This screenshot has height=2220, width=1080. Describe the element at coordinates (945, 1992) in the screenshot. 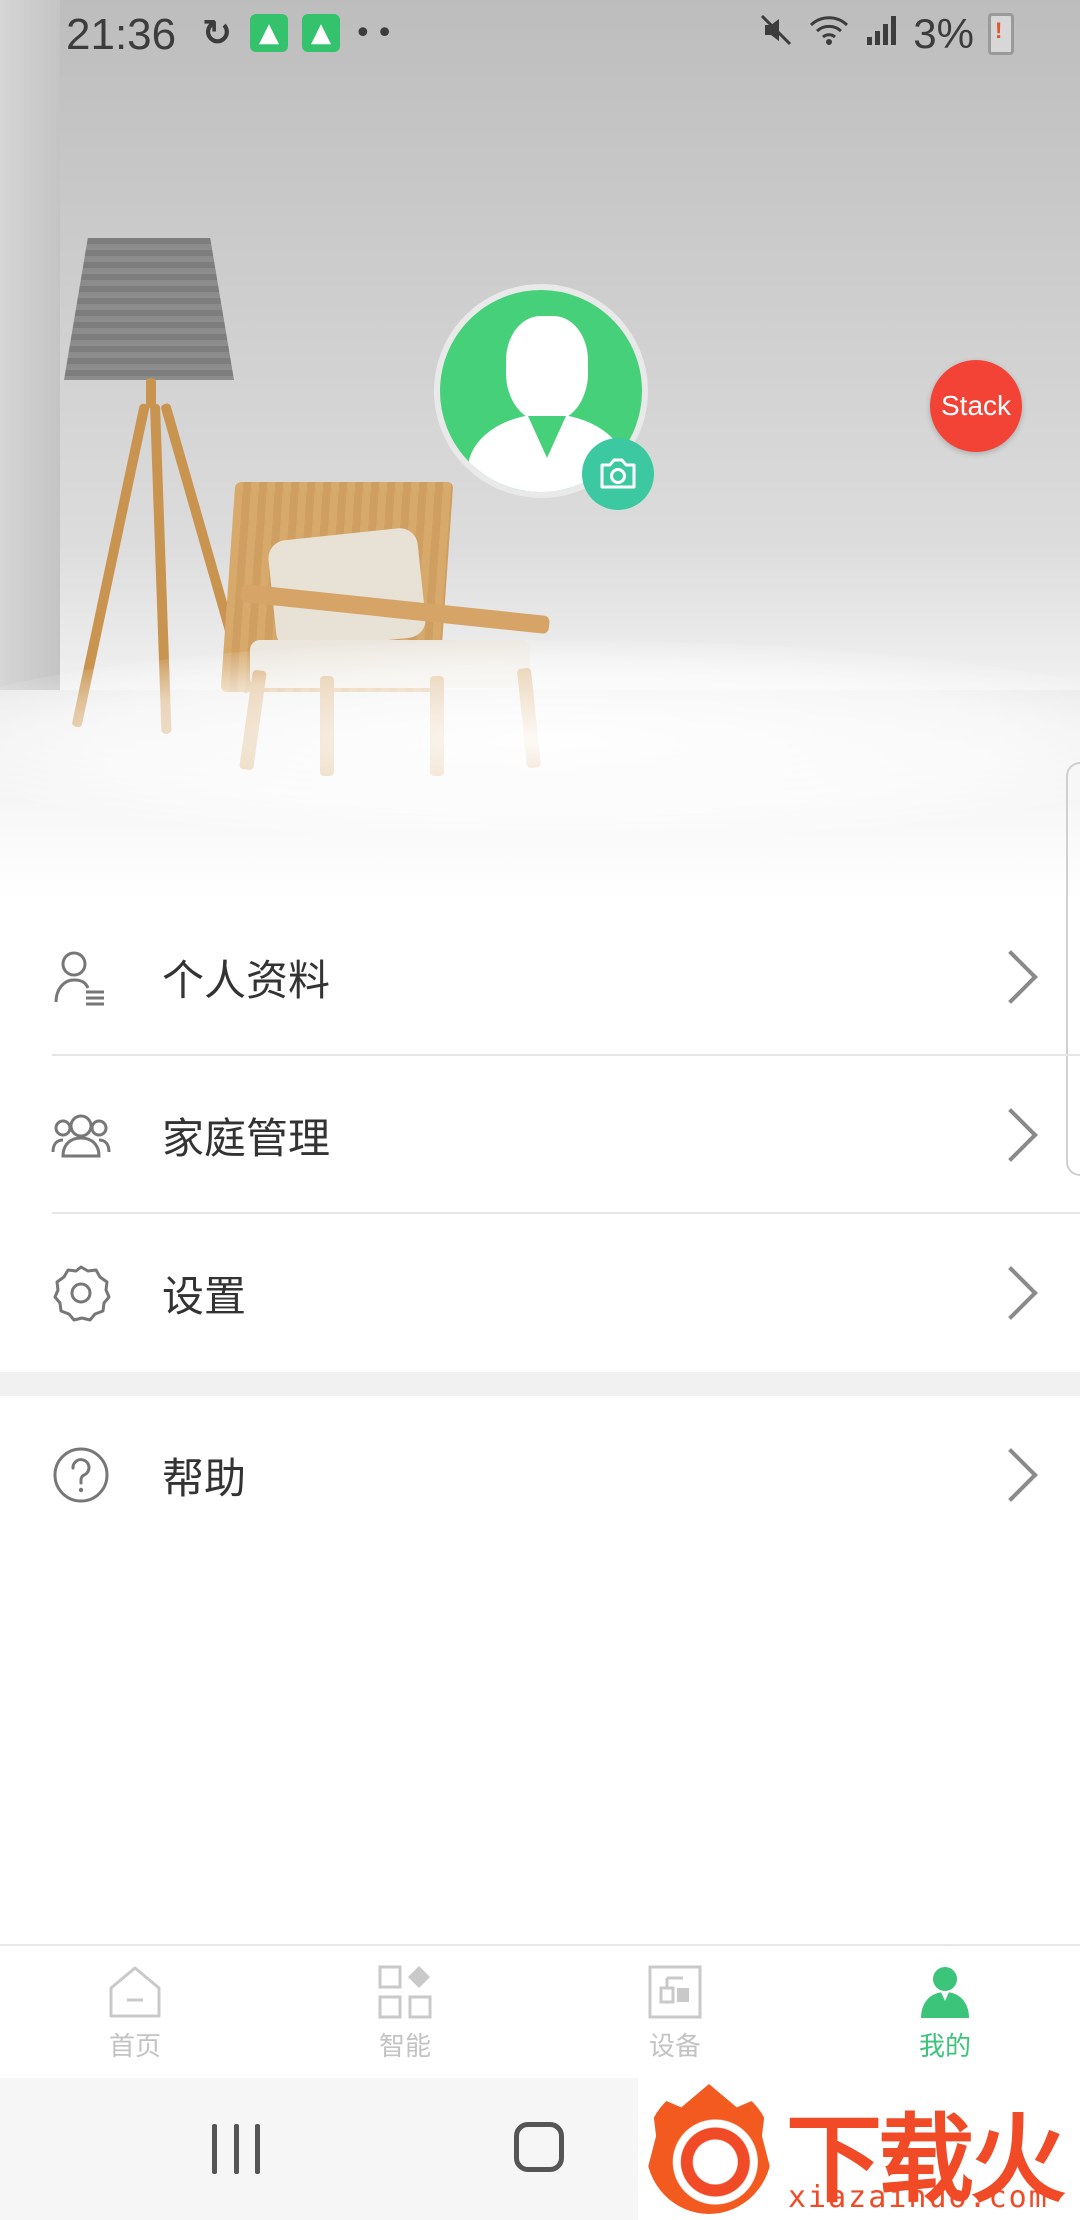

I see `person-icon` at that location.